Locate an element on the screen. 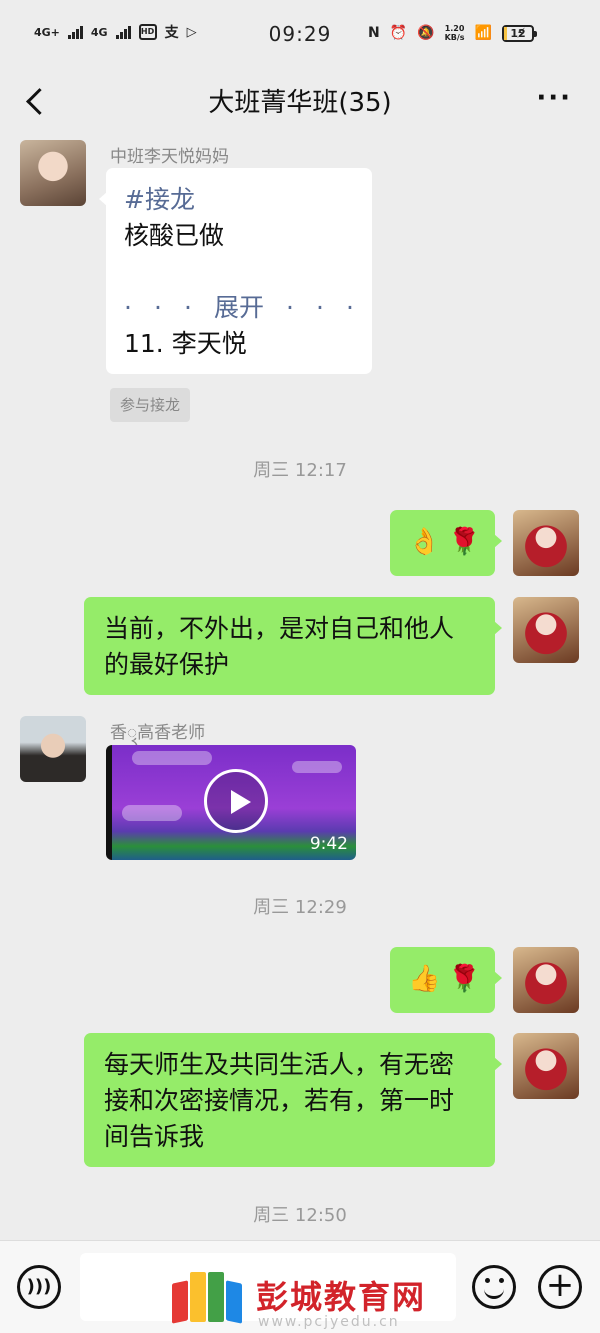 This screenshot has width=600, height=1333. wifi-icon: 📶 is located at coordinates (483, 33).